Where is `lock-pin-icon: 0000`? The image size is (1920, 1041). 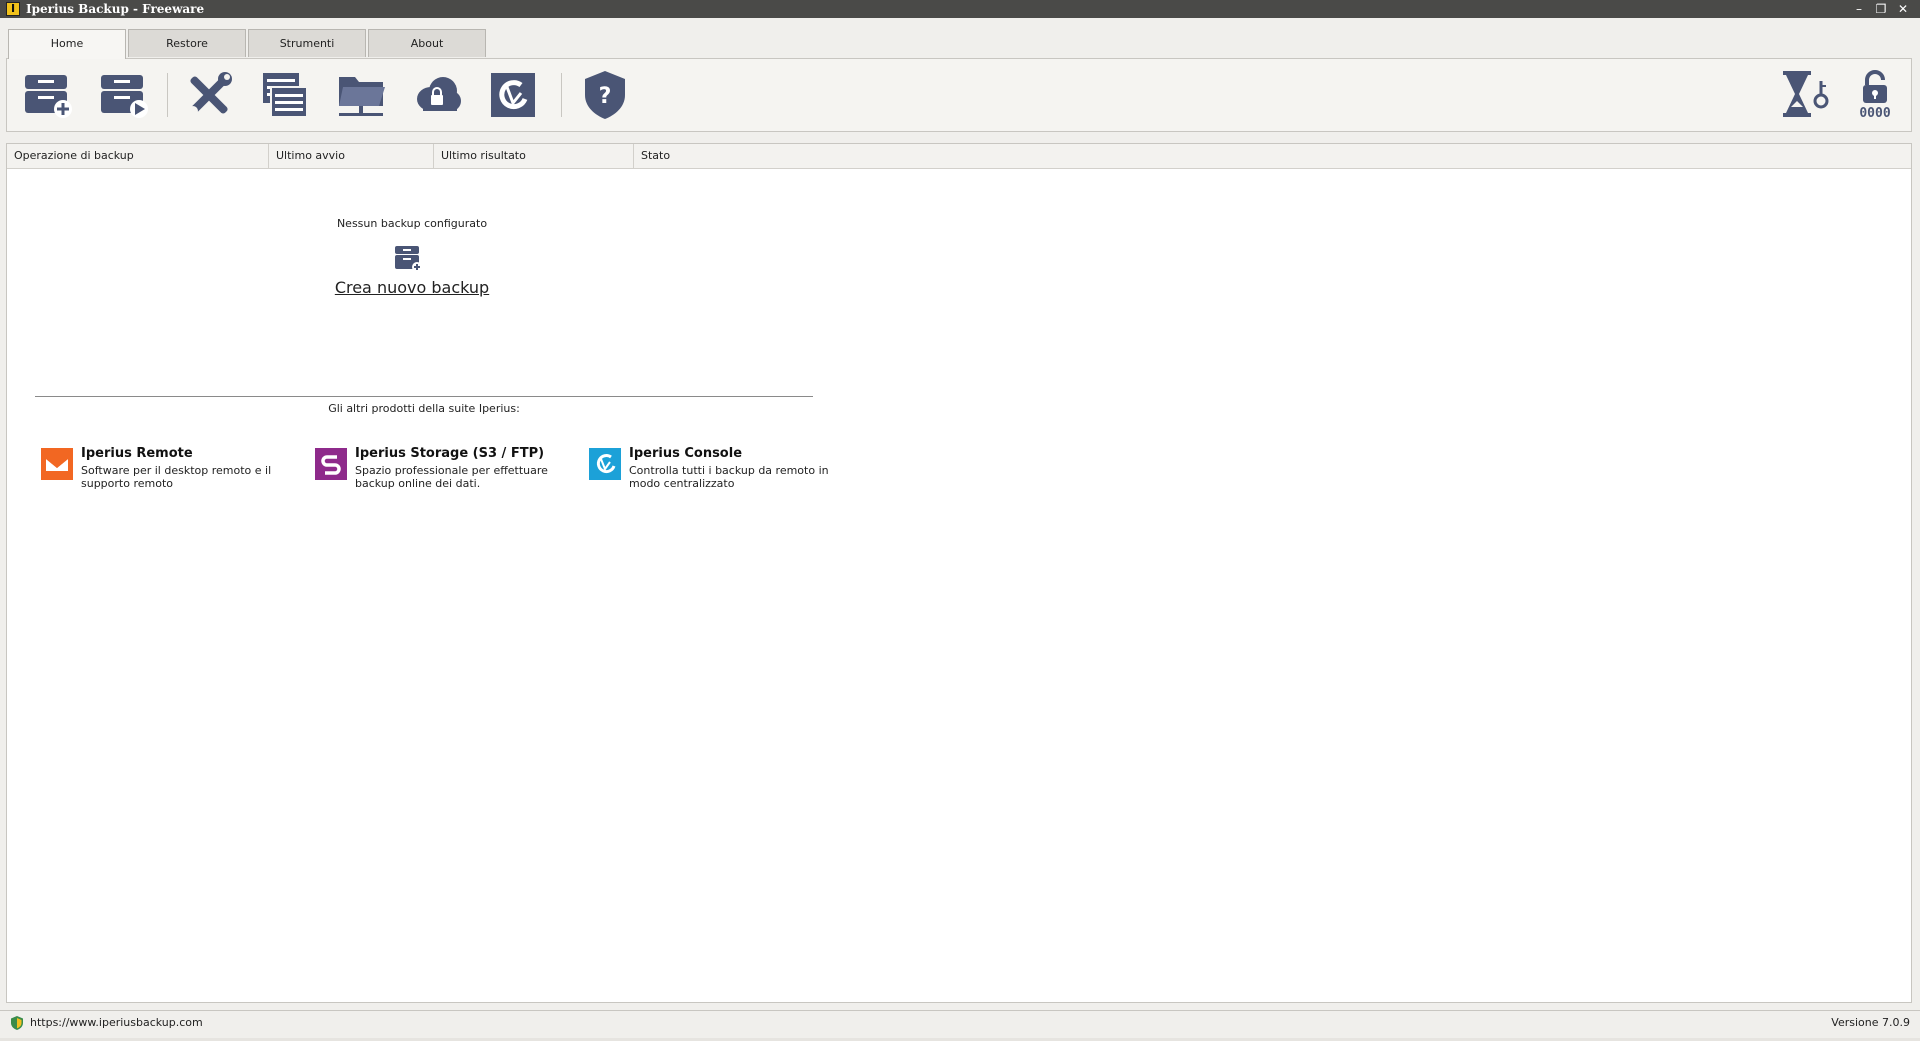
lock-pin-icon: 0000 is located at coordinates (1875, 95).